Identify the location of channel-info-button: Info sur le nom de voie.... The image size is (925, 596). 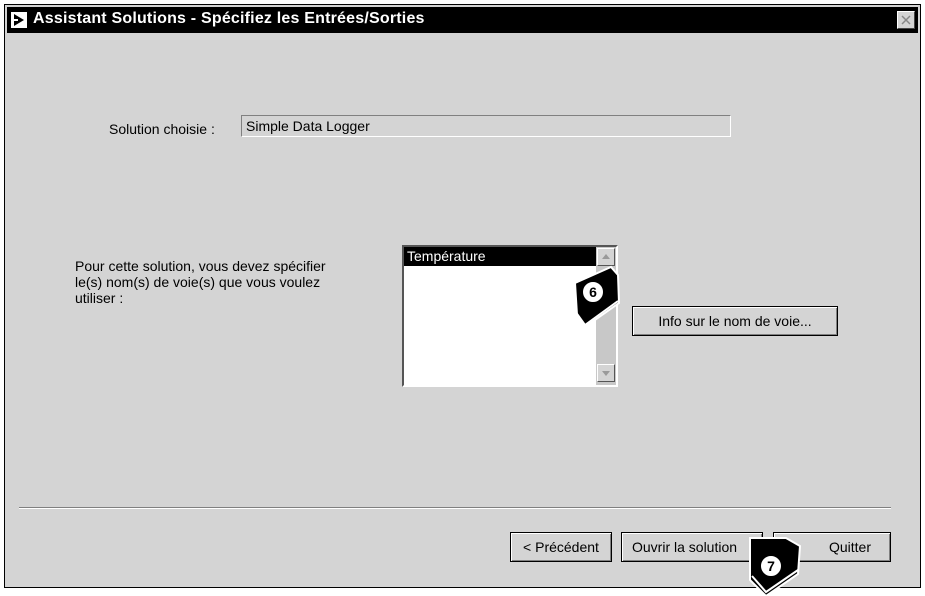
(735, 321).